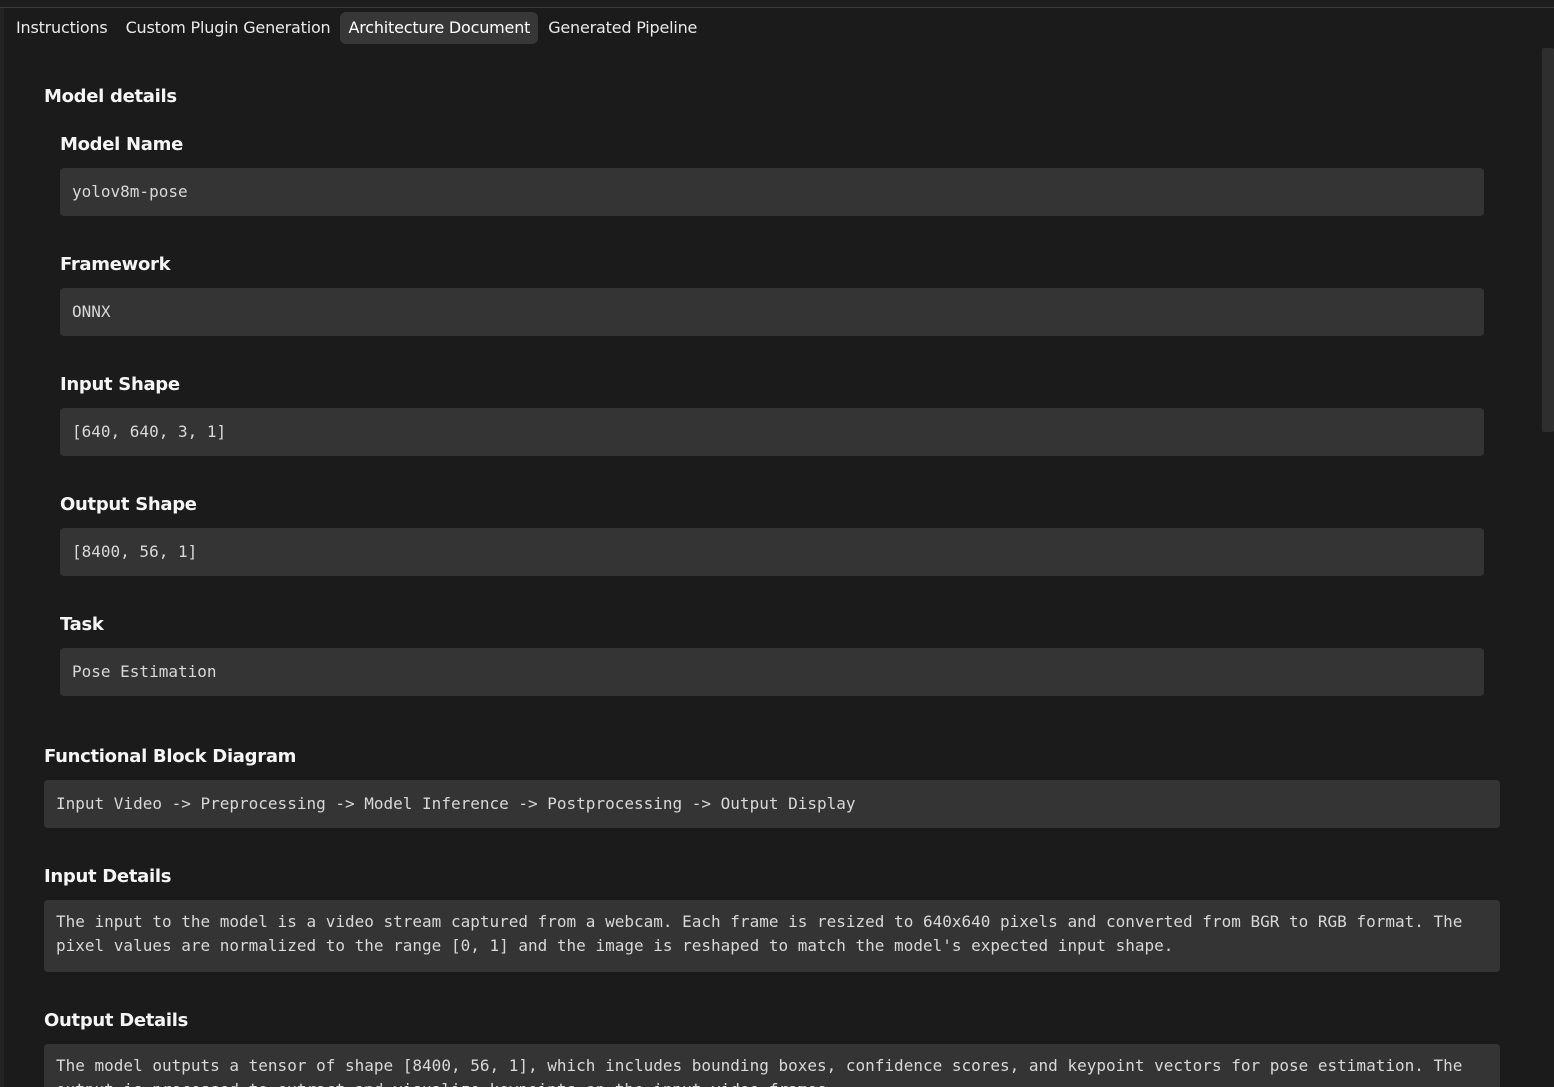 The width and height of the screenshot is (1554, 1087). I want to click on output-shape-label: Output Shape, so click(128, 504).